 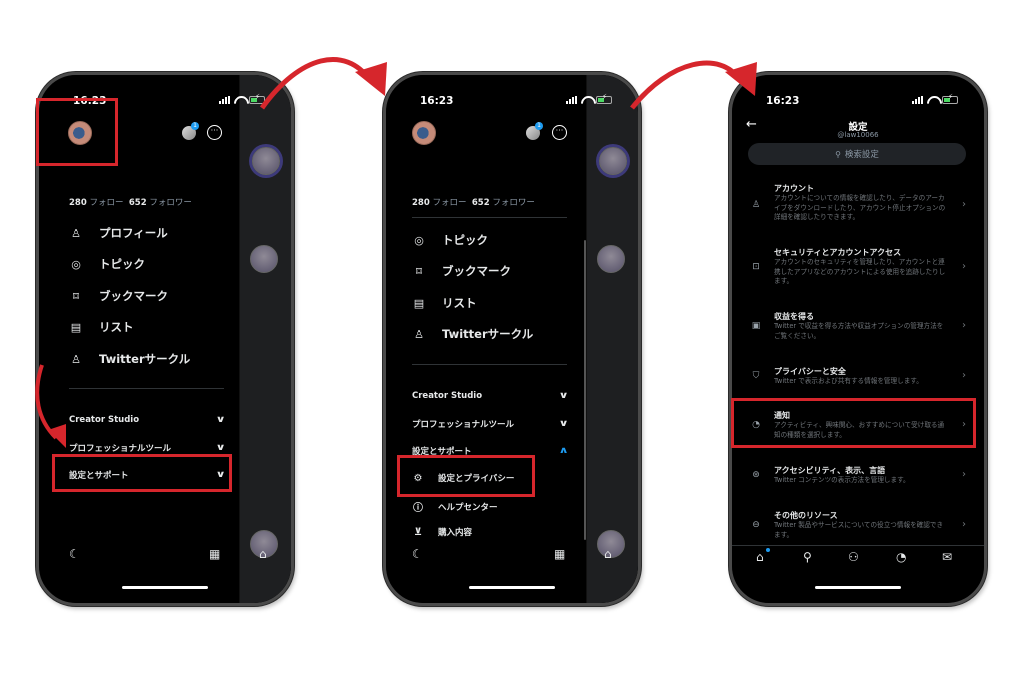 I want to click on home-unread-dot, so click(x=768, y=550).